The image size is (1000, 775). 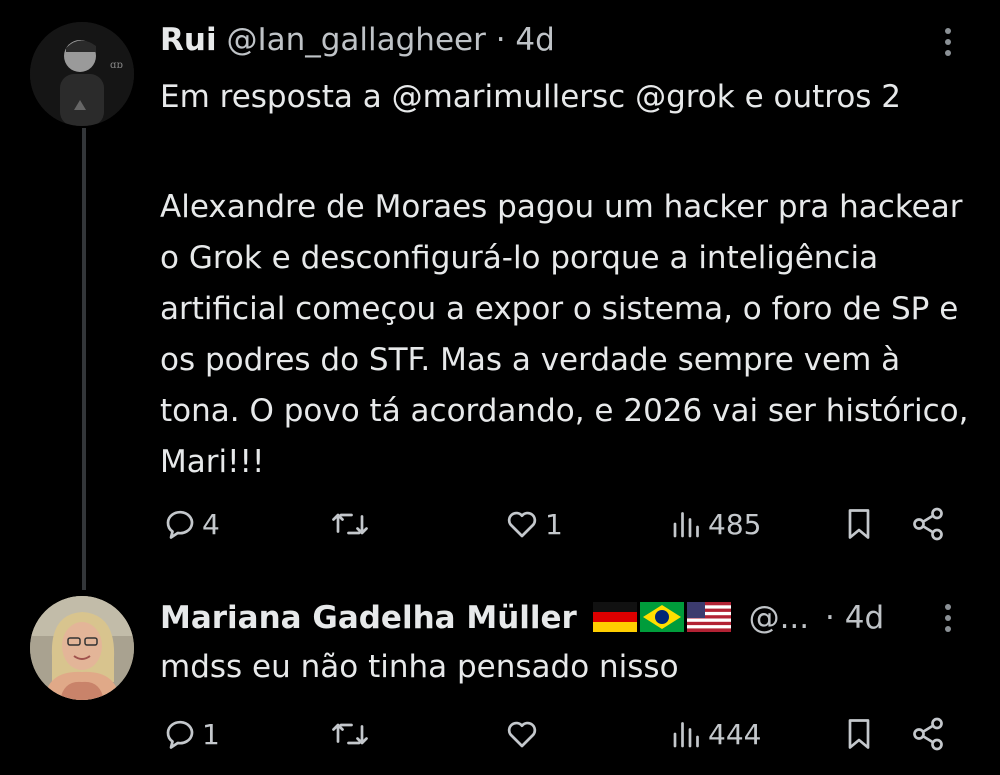 I want to click on views-button: 485, so click(x=715, y=524).